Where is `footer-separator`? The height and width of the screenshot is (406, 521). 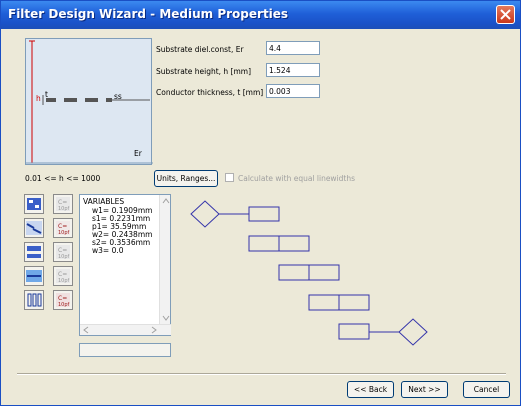
footer-separator is located at coordinates (261, 374).